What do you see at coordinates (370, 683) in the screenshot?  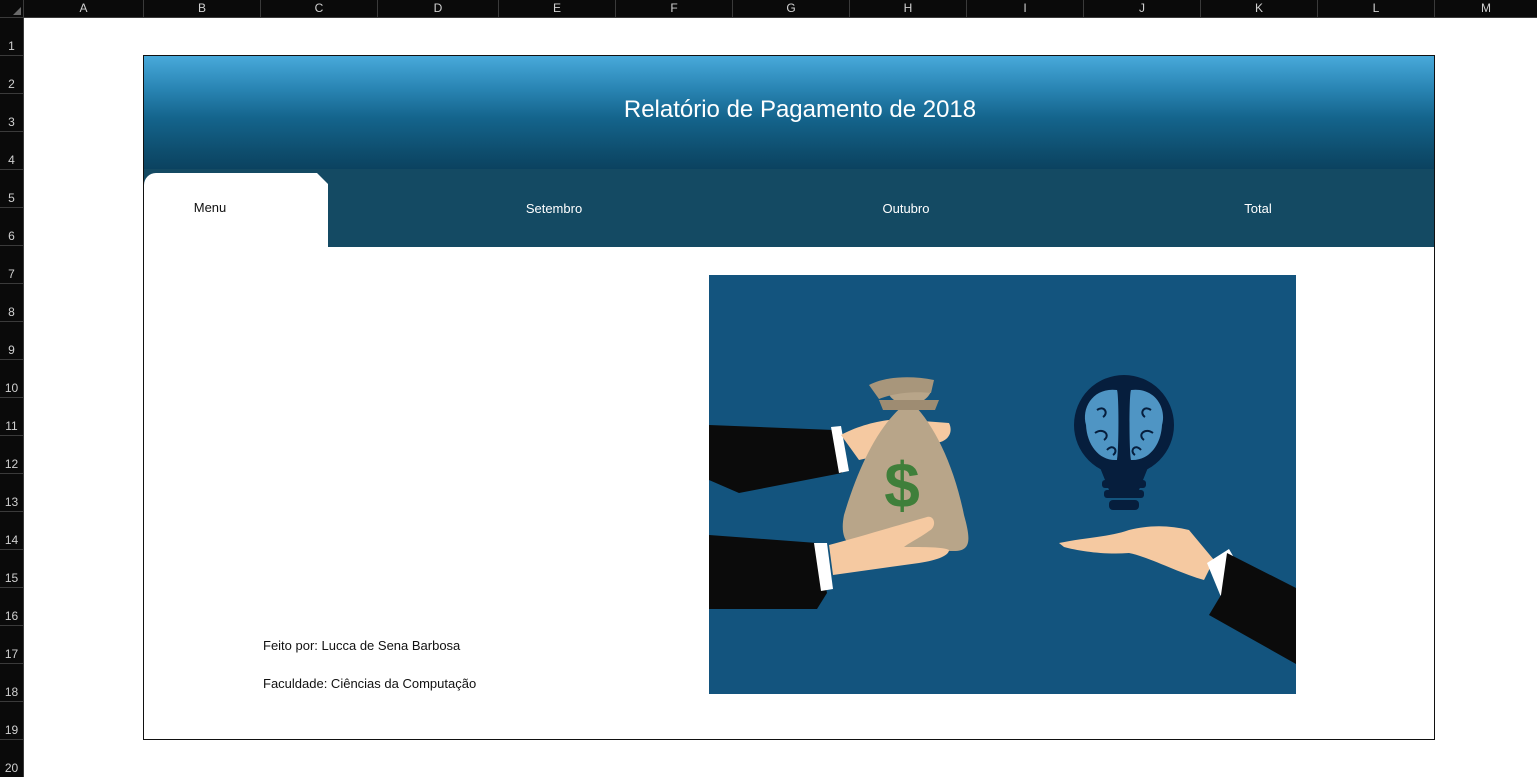 I see `faculty-text: Faculdade: Ciências da Computação` at bounding box center [370, 683].